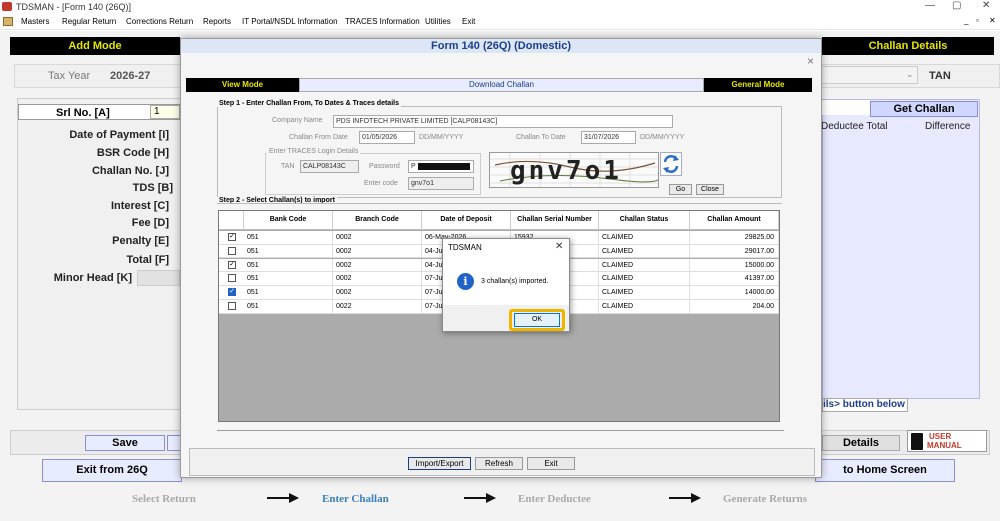 This screenshot has width=1000, height=521. Describe the element at coordinates (318, 137) in the screenshot. I see `challan-from-label: Challan From Date` at that location.